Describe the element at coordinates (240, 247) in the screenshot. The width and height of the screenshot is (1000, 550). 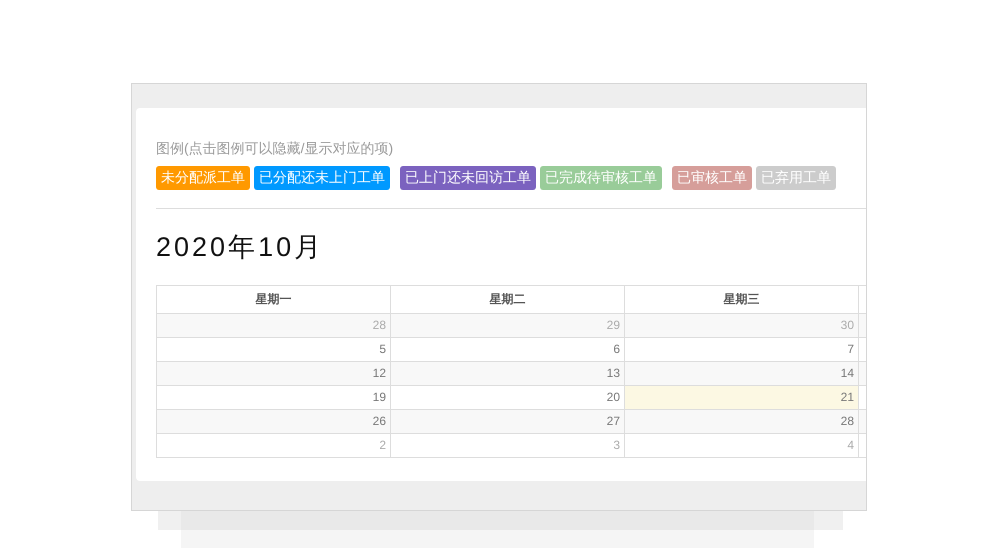
I see `month-title: 2020年10月` at that location.